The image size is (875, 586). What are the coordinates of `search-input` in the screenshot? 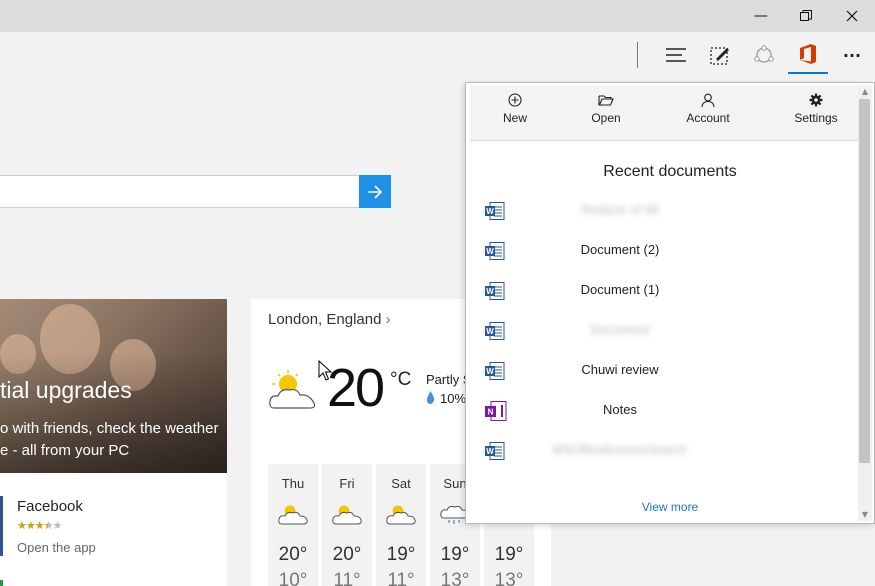 It's located at (180, 191).